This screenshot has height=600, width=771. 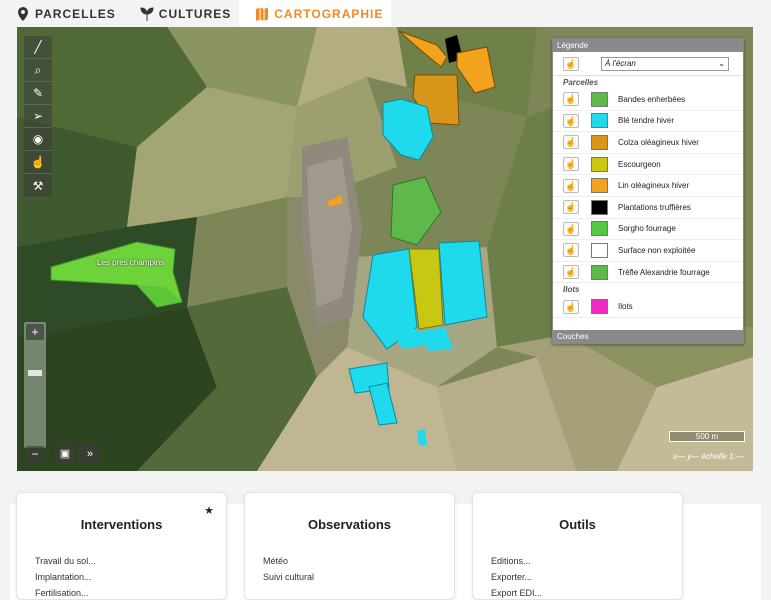 I want to click on legend-item: ☝ Bandes enherbées, so click(x=648, y=100).